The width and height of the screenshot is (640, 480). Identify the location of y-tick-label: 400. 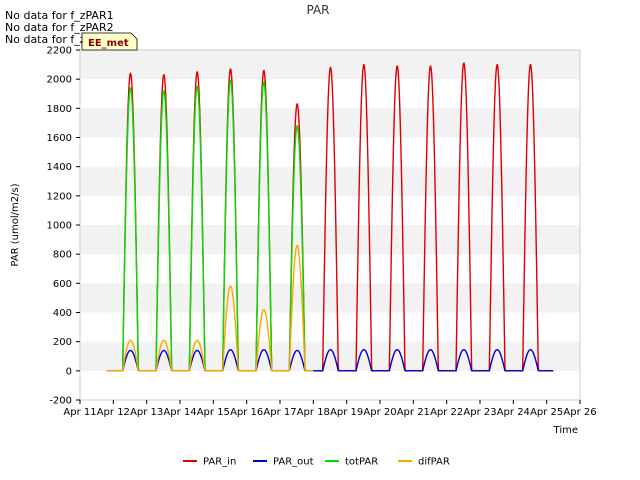
(62, 313).